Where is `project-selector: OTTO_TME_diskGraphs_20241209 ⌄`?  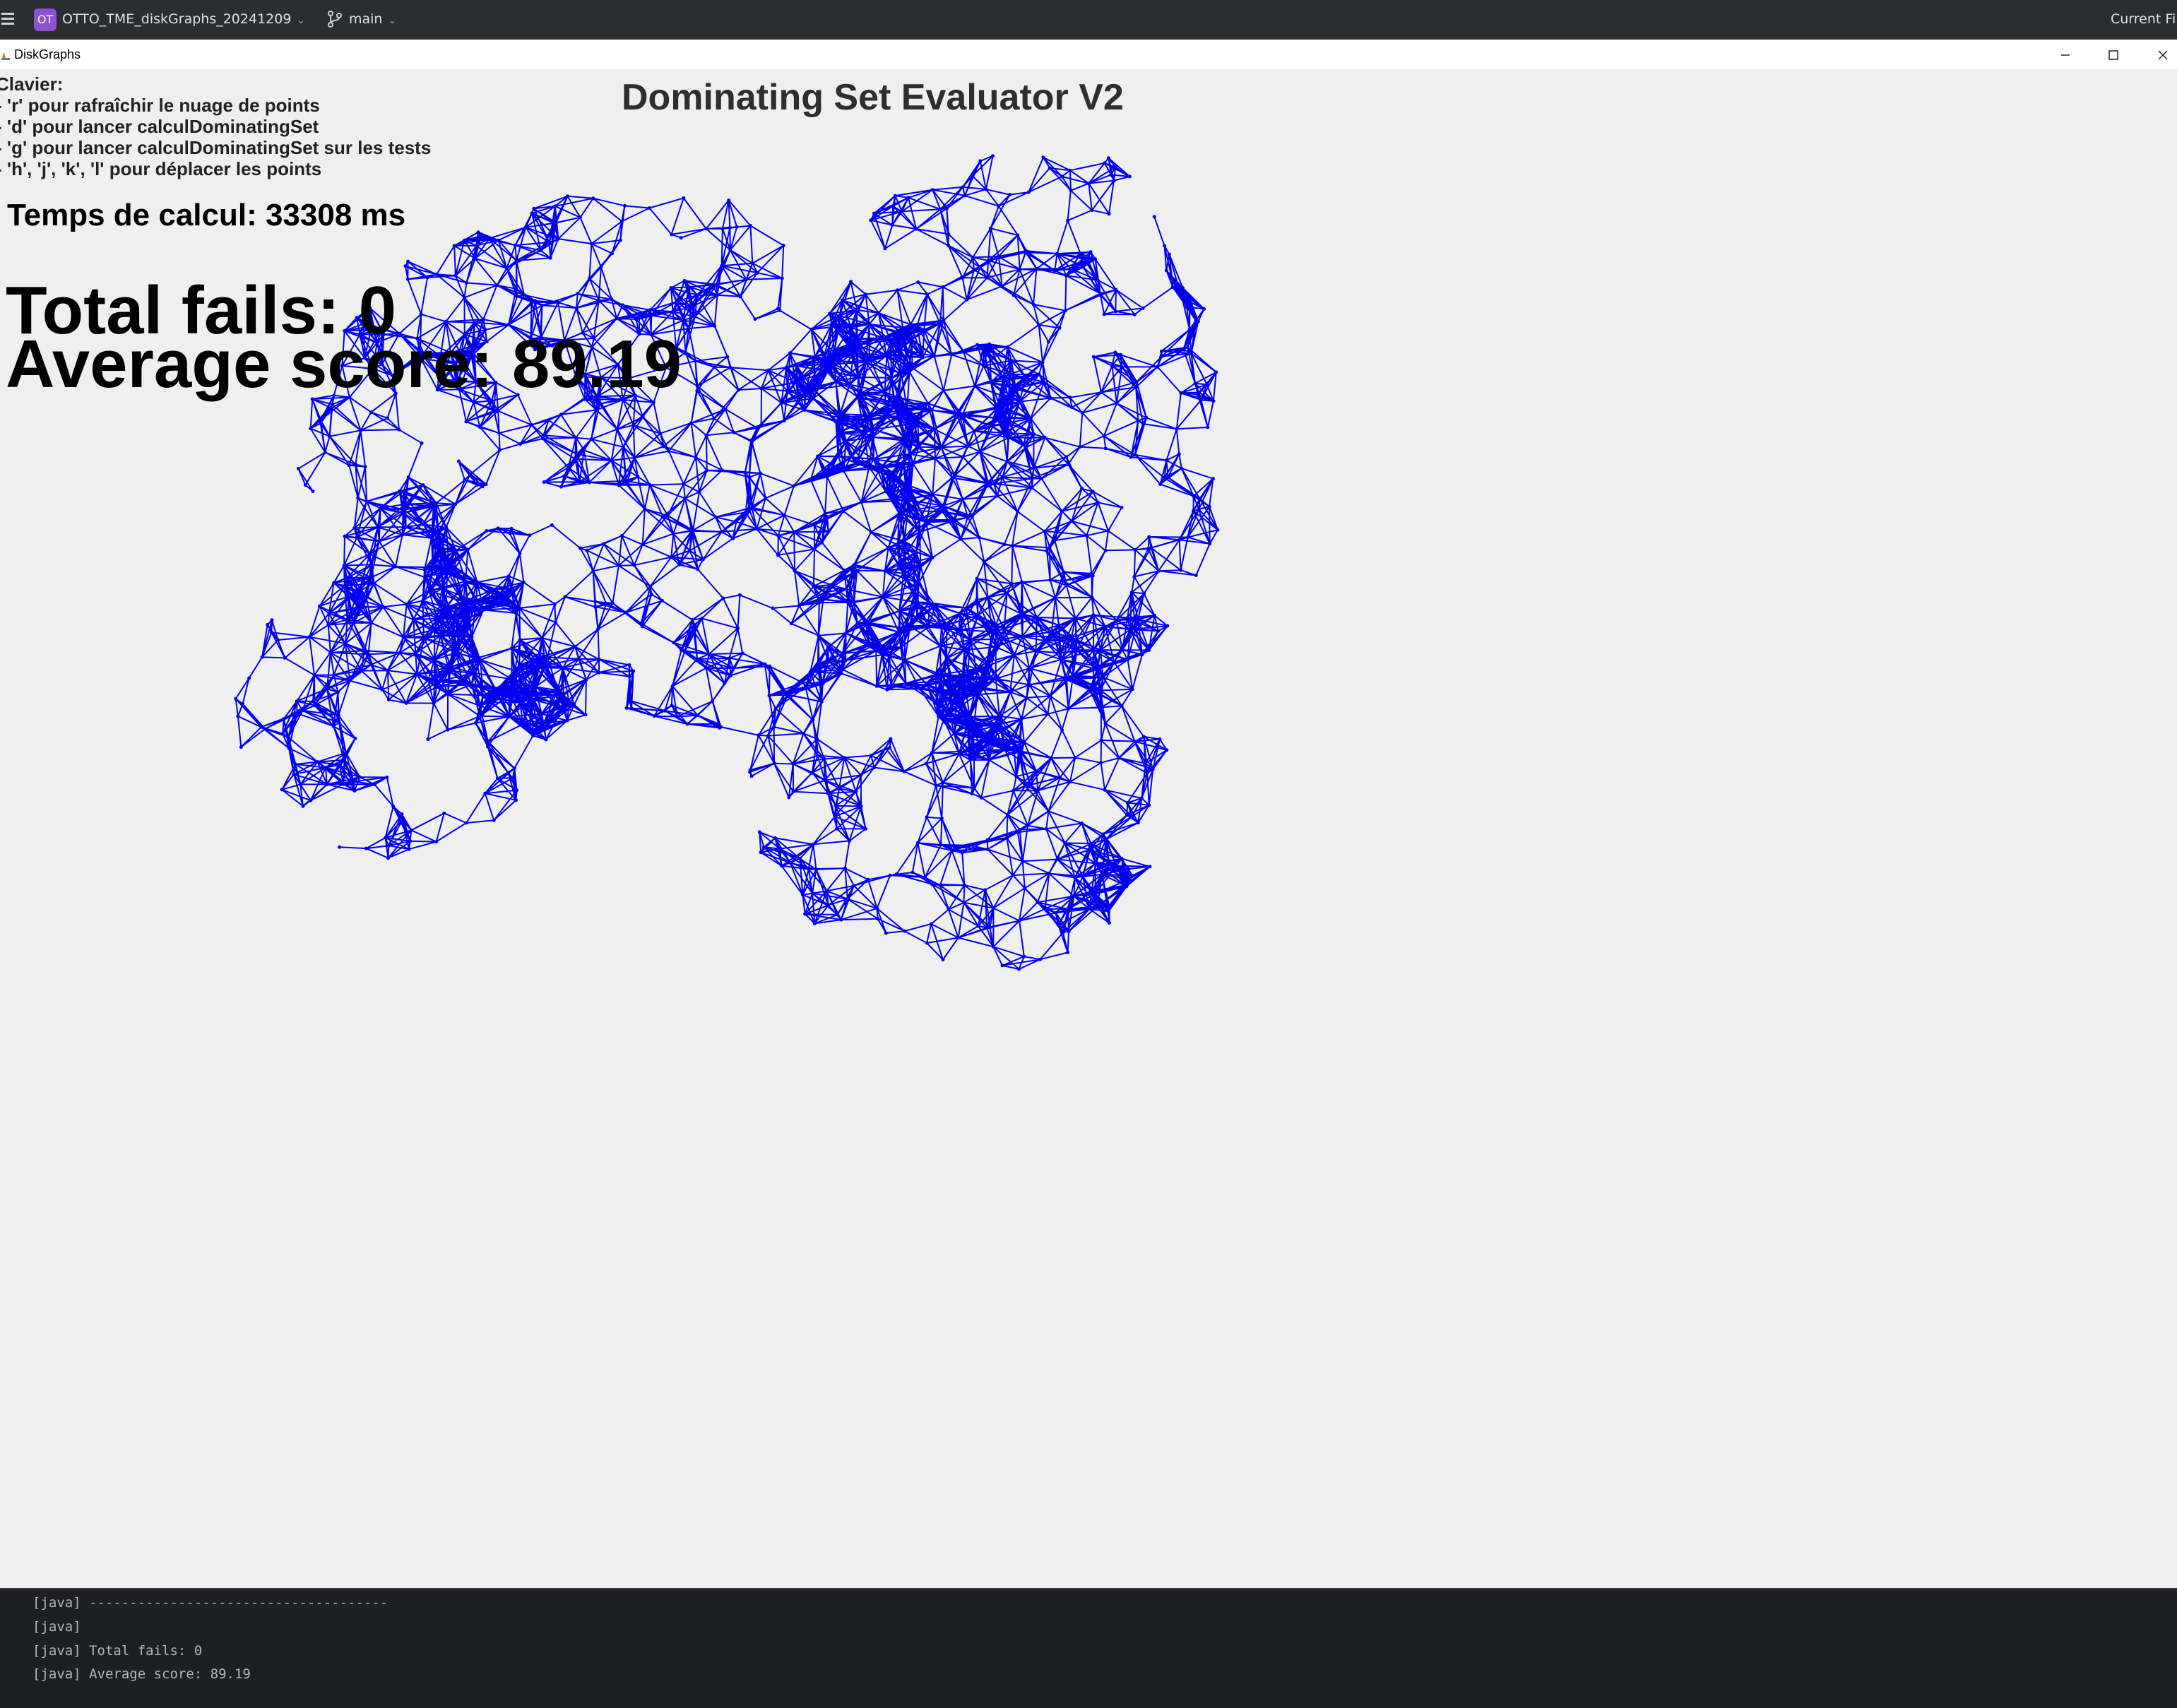
project-selector: OTTO_TME_diskGraphs_20241209 ⌄ is located at coordinates (183, 19).